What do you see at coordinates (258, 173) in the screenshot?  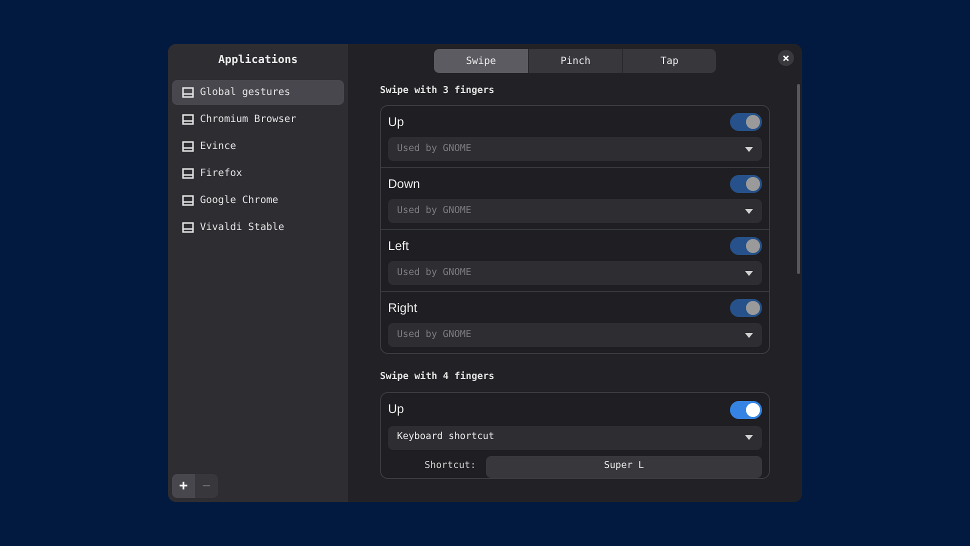 I see `app-list-item: Firefox` at bounding box center [258, 173].